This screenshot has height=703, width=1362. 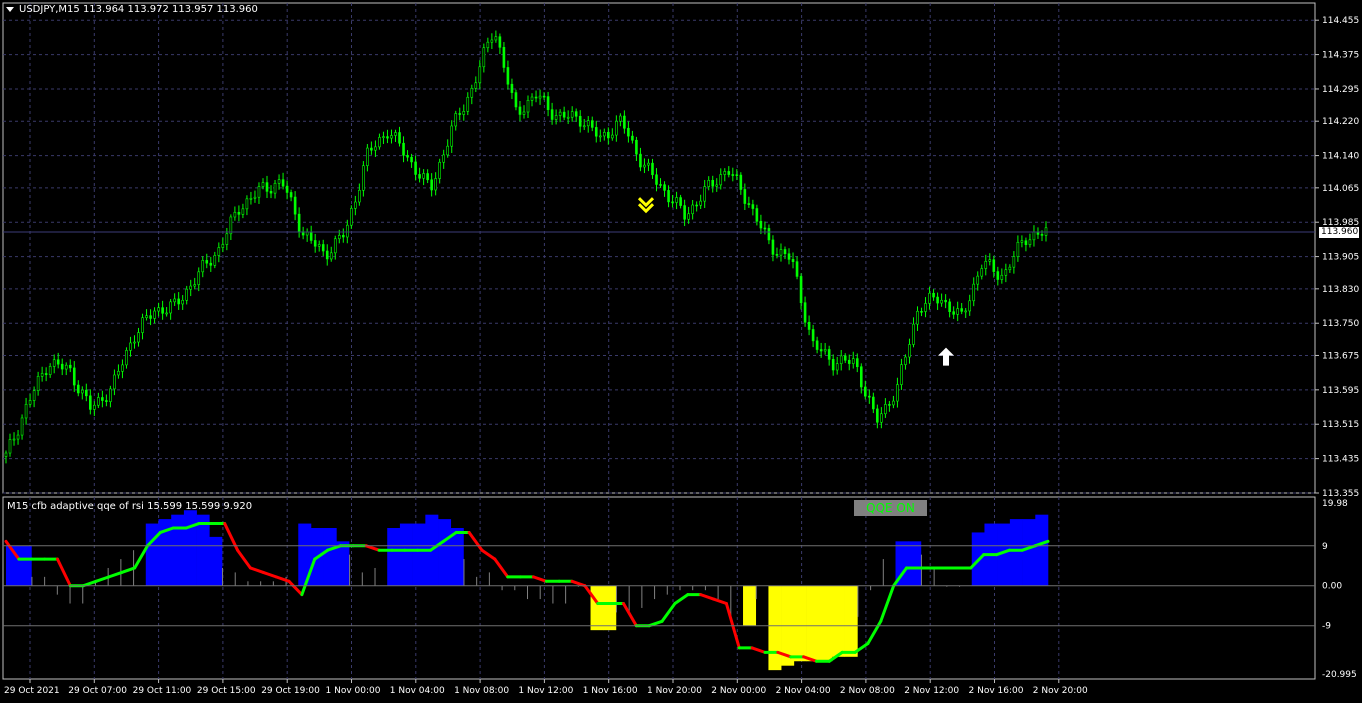 I want to click on time-tick-label: 2 Nov 00:00, so click(x=738, y=691).